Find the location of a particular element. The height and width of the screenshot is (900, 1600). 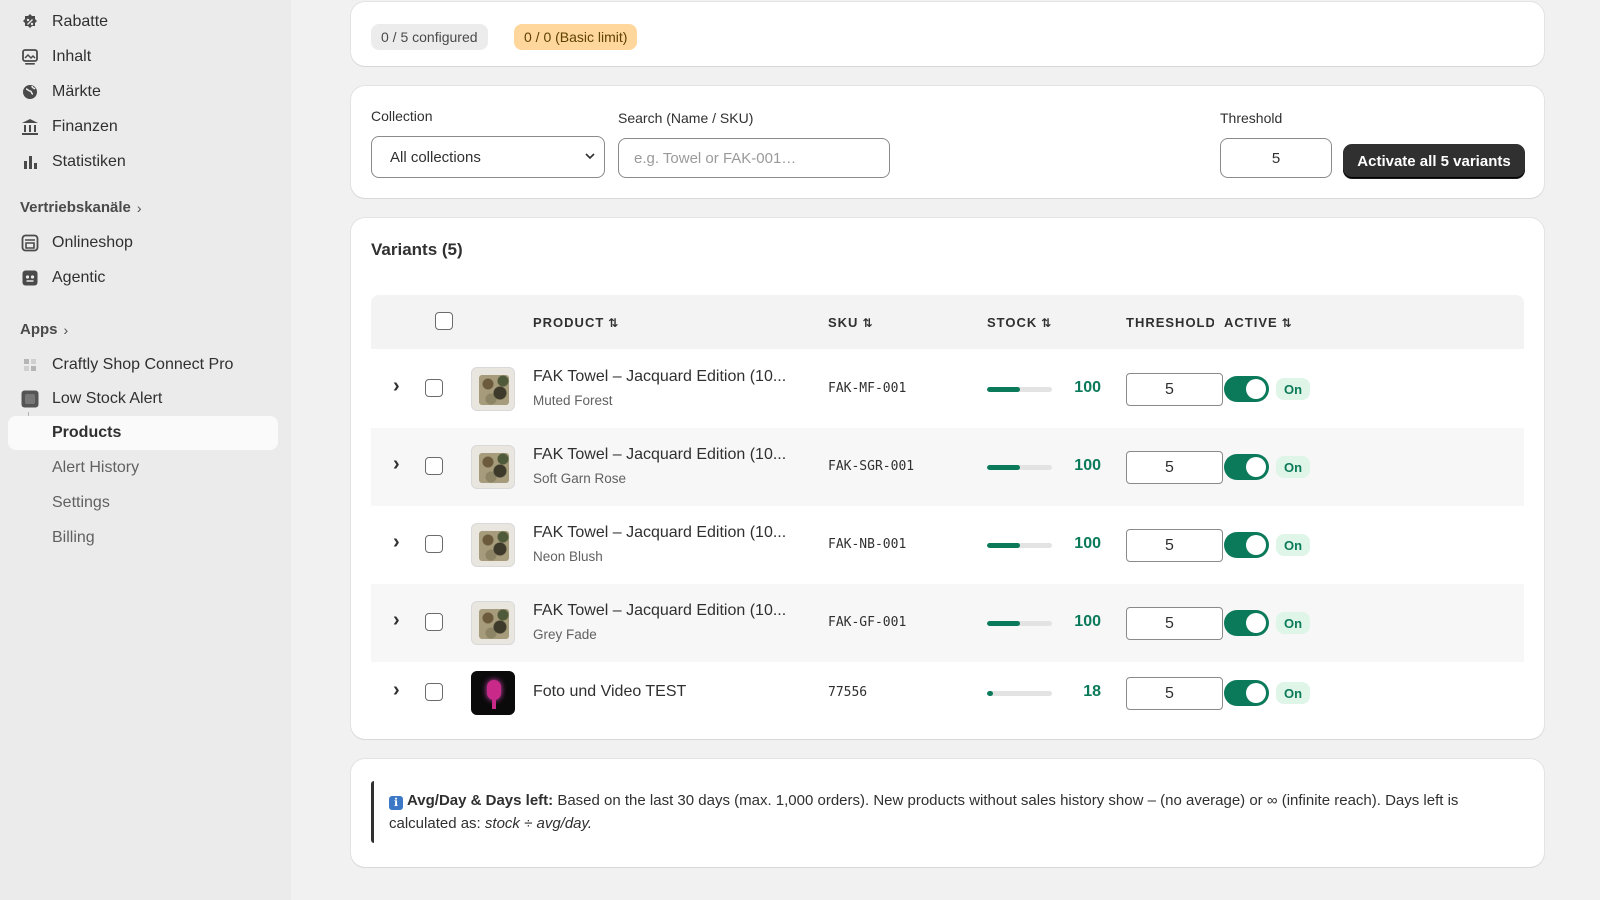

column-stock: STOCK ⇅ is located at coordinates (1019, 322).